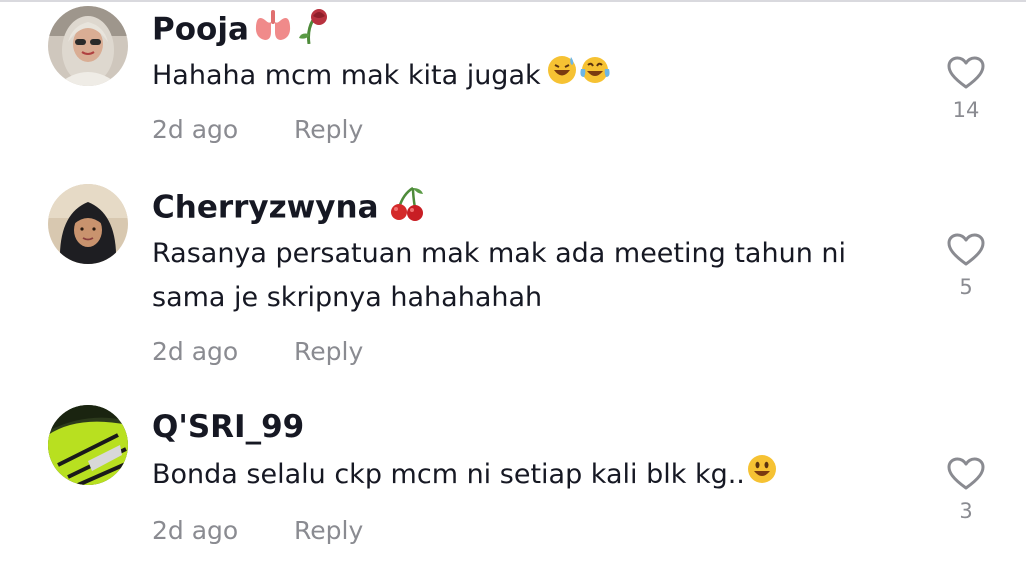 Image resolution: width=1026 pixels, height=566 pixels. I want to click on like-count: 14, so click(966, 110).